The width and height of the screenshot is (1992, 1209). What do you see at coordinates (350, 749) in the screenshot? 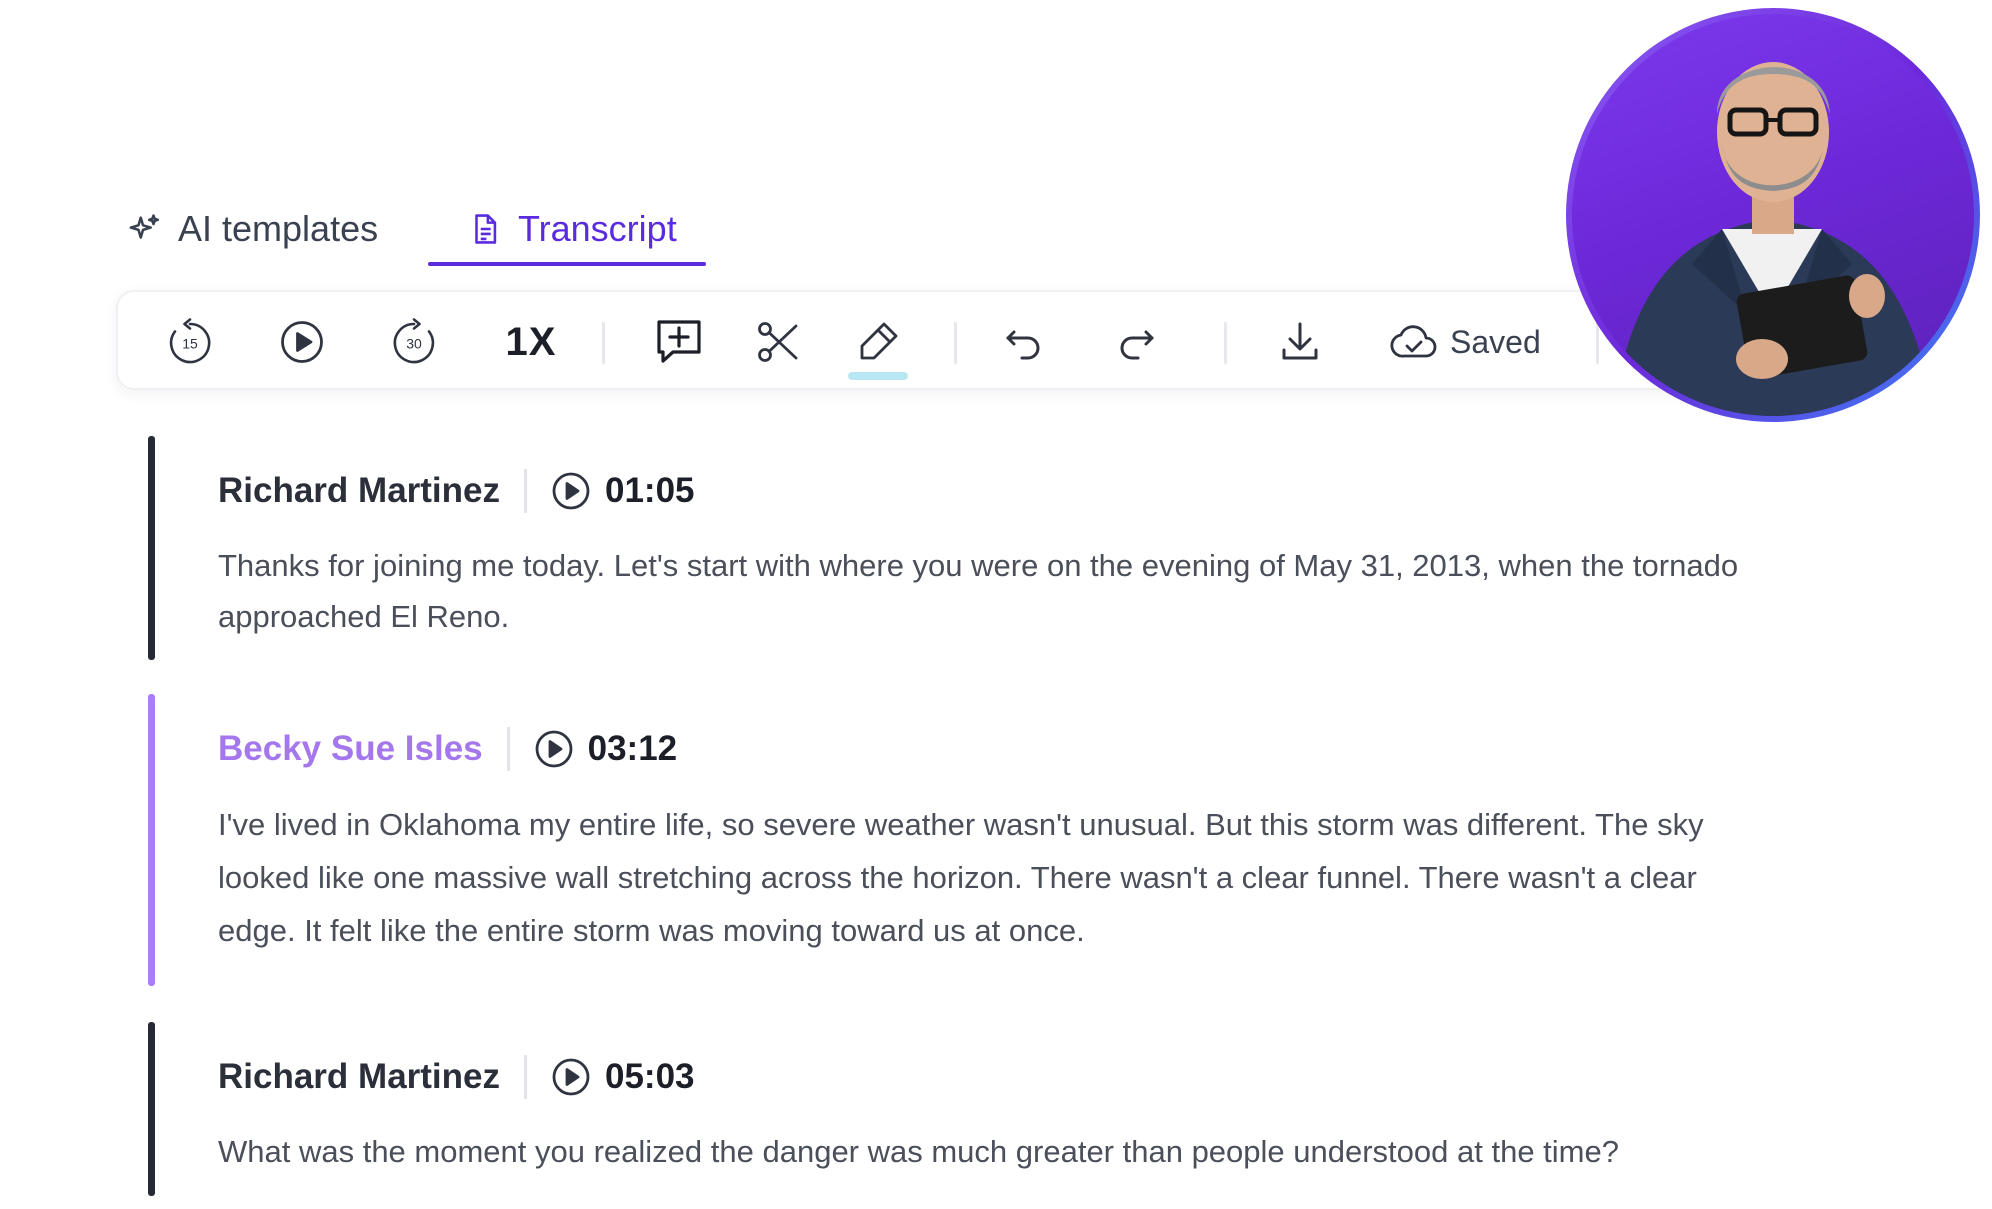
I see `speaker-name: Becky Sue Isles` at bounding box center [350, 749].